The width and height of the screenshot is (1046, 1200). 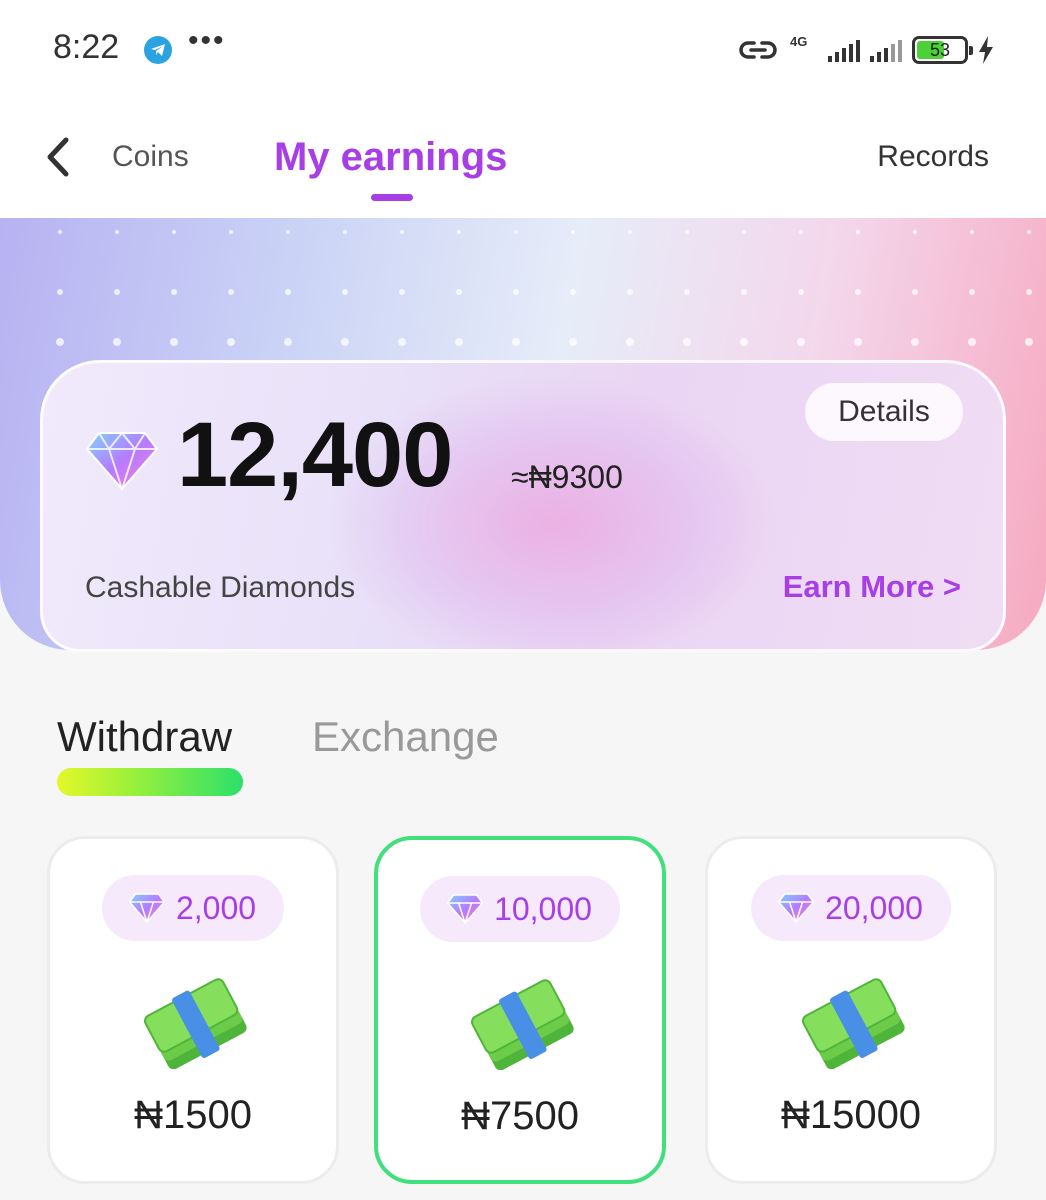 I want to click on withdraw-amount: ₦15000, so click(x=851, y=1115).